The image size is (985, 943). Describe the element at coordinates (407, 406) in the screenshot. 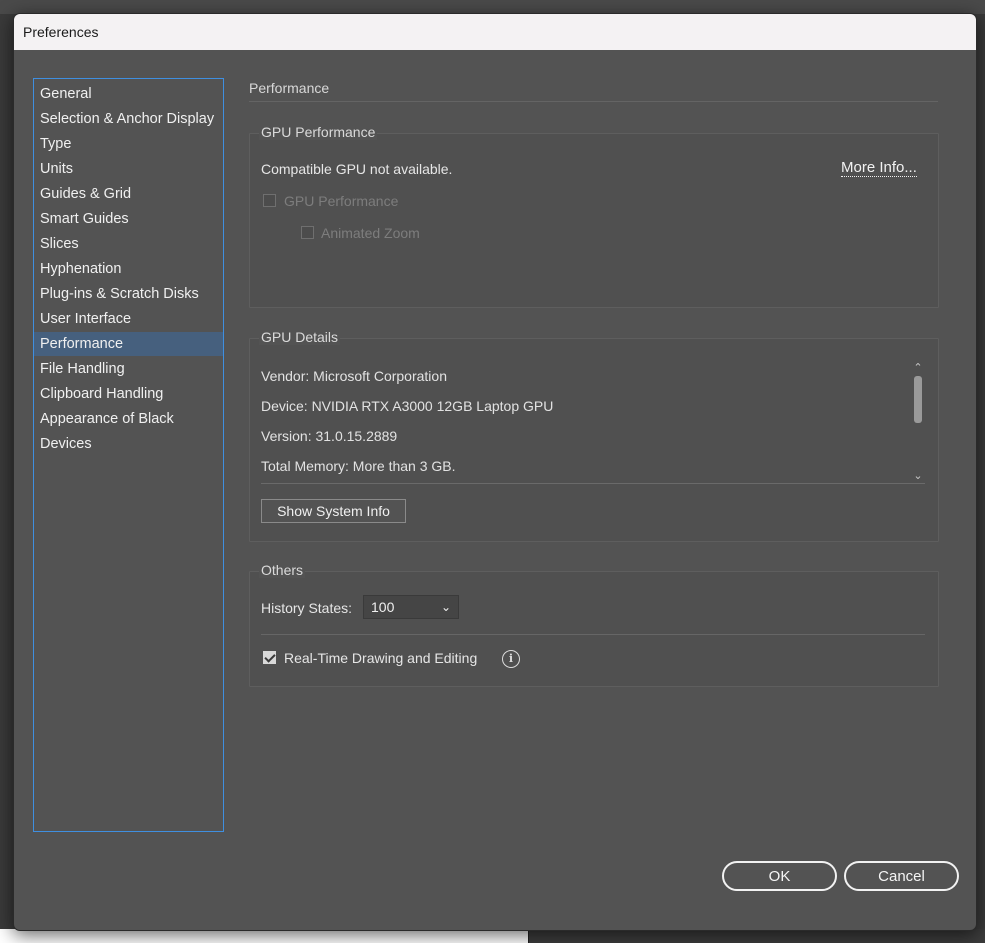

I see `gpu-device-text: Device: NVIDIA RTX A3000 12GB Laptop GPU` at that location.